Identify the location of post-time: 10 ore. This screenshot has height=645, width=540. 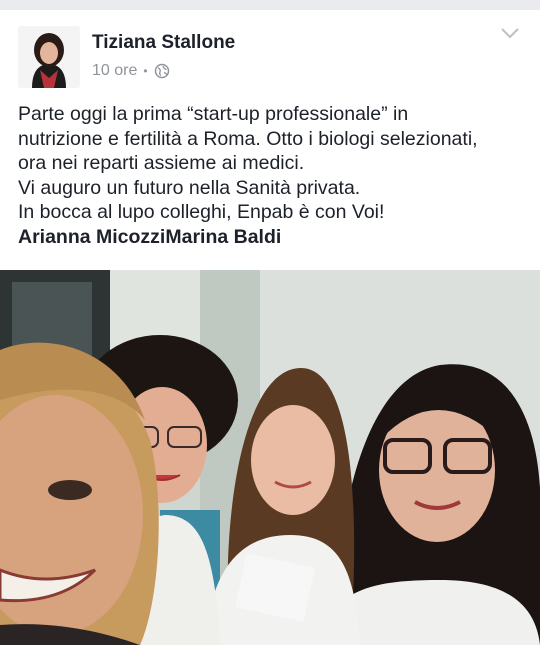
(114, 71).